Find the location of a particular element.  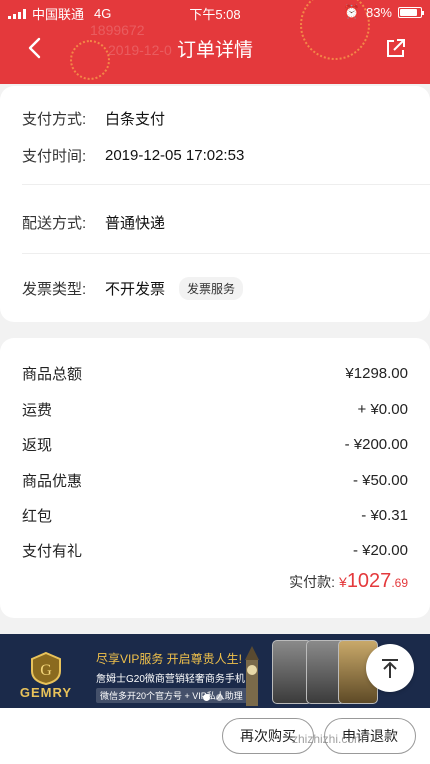

battery-icon is located at coordinates (411, 12).